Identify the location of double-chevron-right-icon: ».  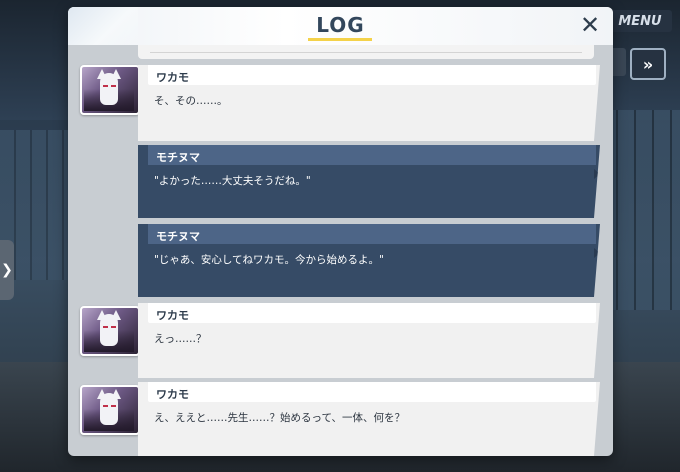
(648, 64).